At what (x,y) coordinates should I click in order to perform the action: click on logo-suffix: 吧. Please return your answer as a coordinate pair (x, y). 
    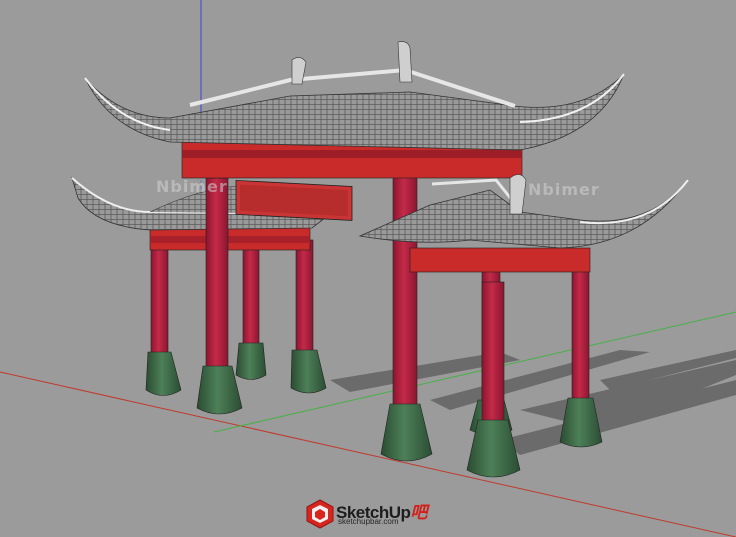
    Looking at the image, I should click on (418, 512).